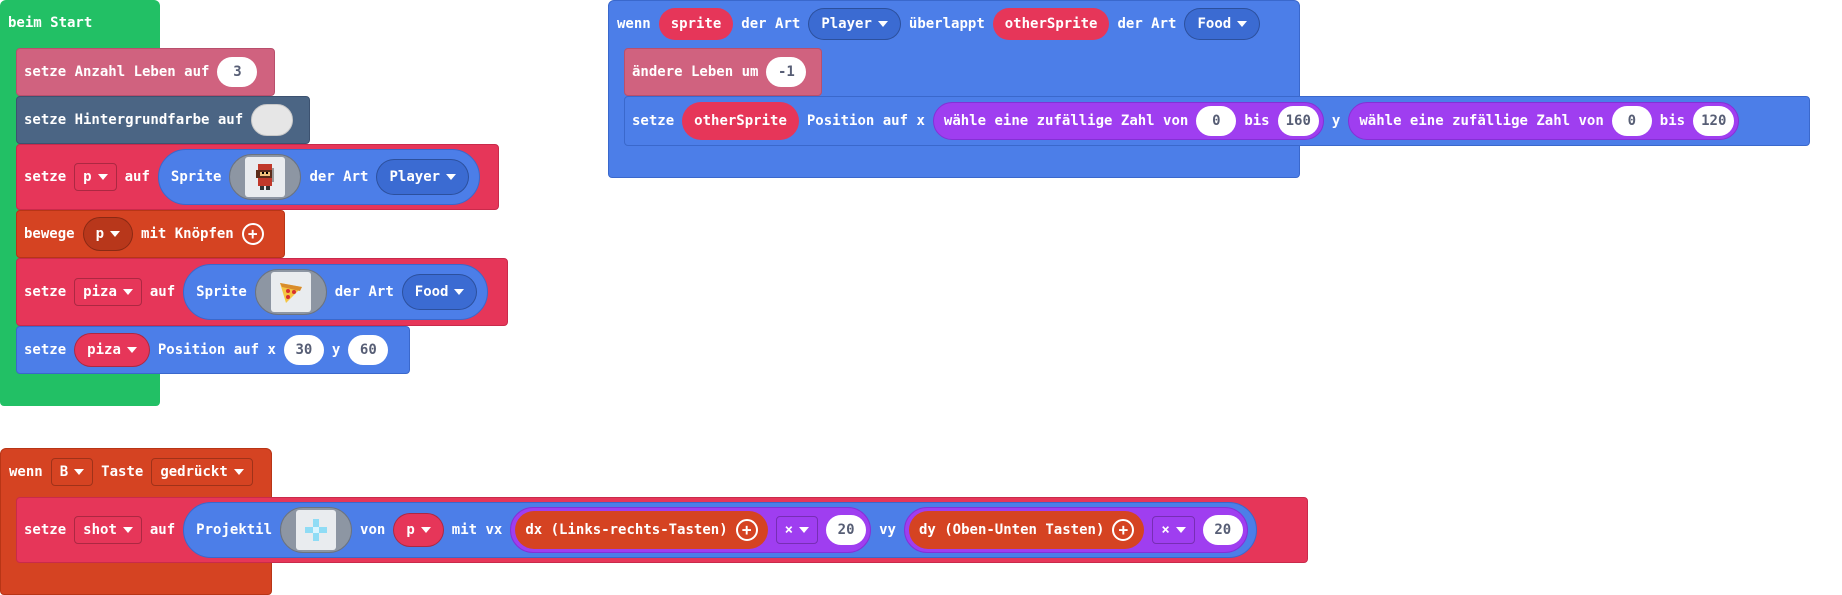  I want to click on create-player-sprite-block: setze p auf Sprite der Art Player, so click(257, 177).